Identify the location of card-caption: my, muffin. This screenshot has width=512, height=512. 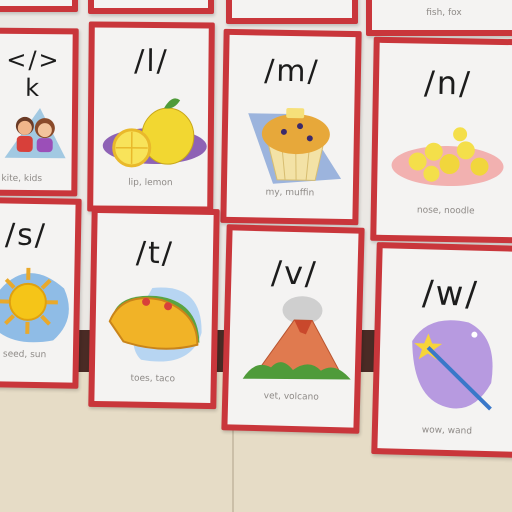
(290, 193).